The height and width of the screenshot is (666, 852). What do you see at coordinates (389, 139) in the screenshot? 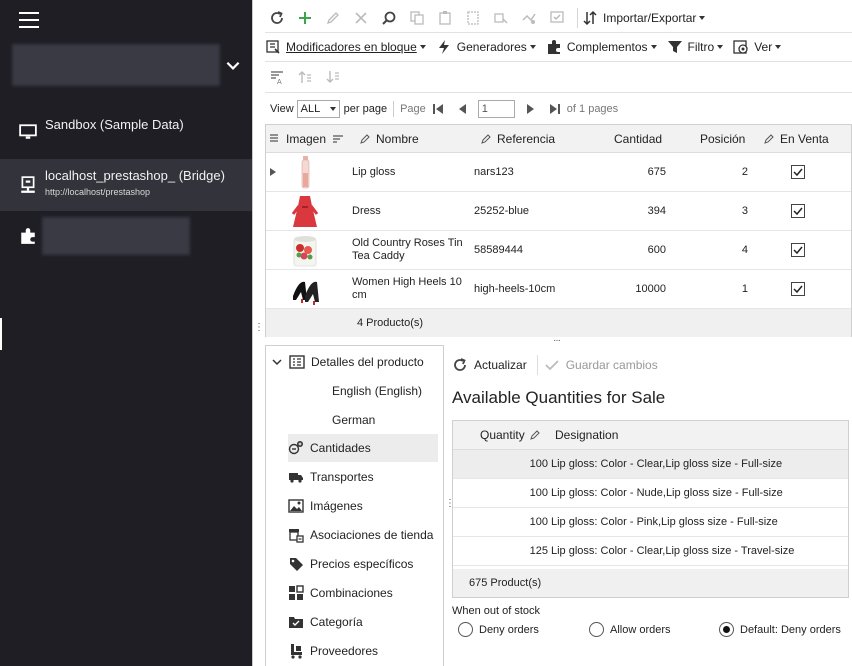
I see `column-name: Nombre` at bounding box center [389, 139].